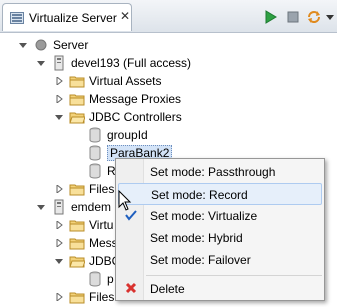 The width and height of the screenshot is (337, 307). Describe the element at coordinates (41, 45) in the screenshot. I see `server-status-icon` at that location.